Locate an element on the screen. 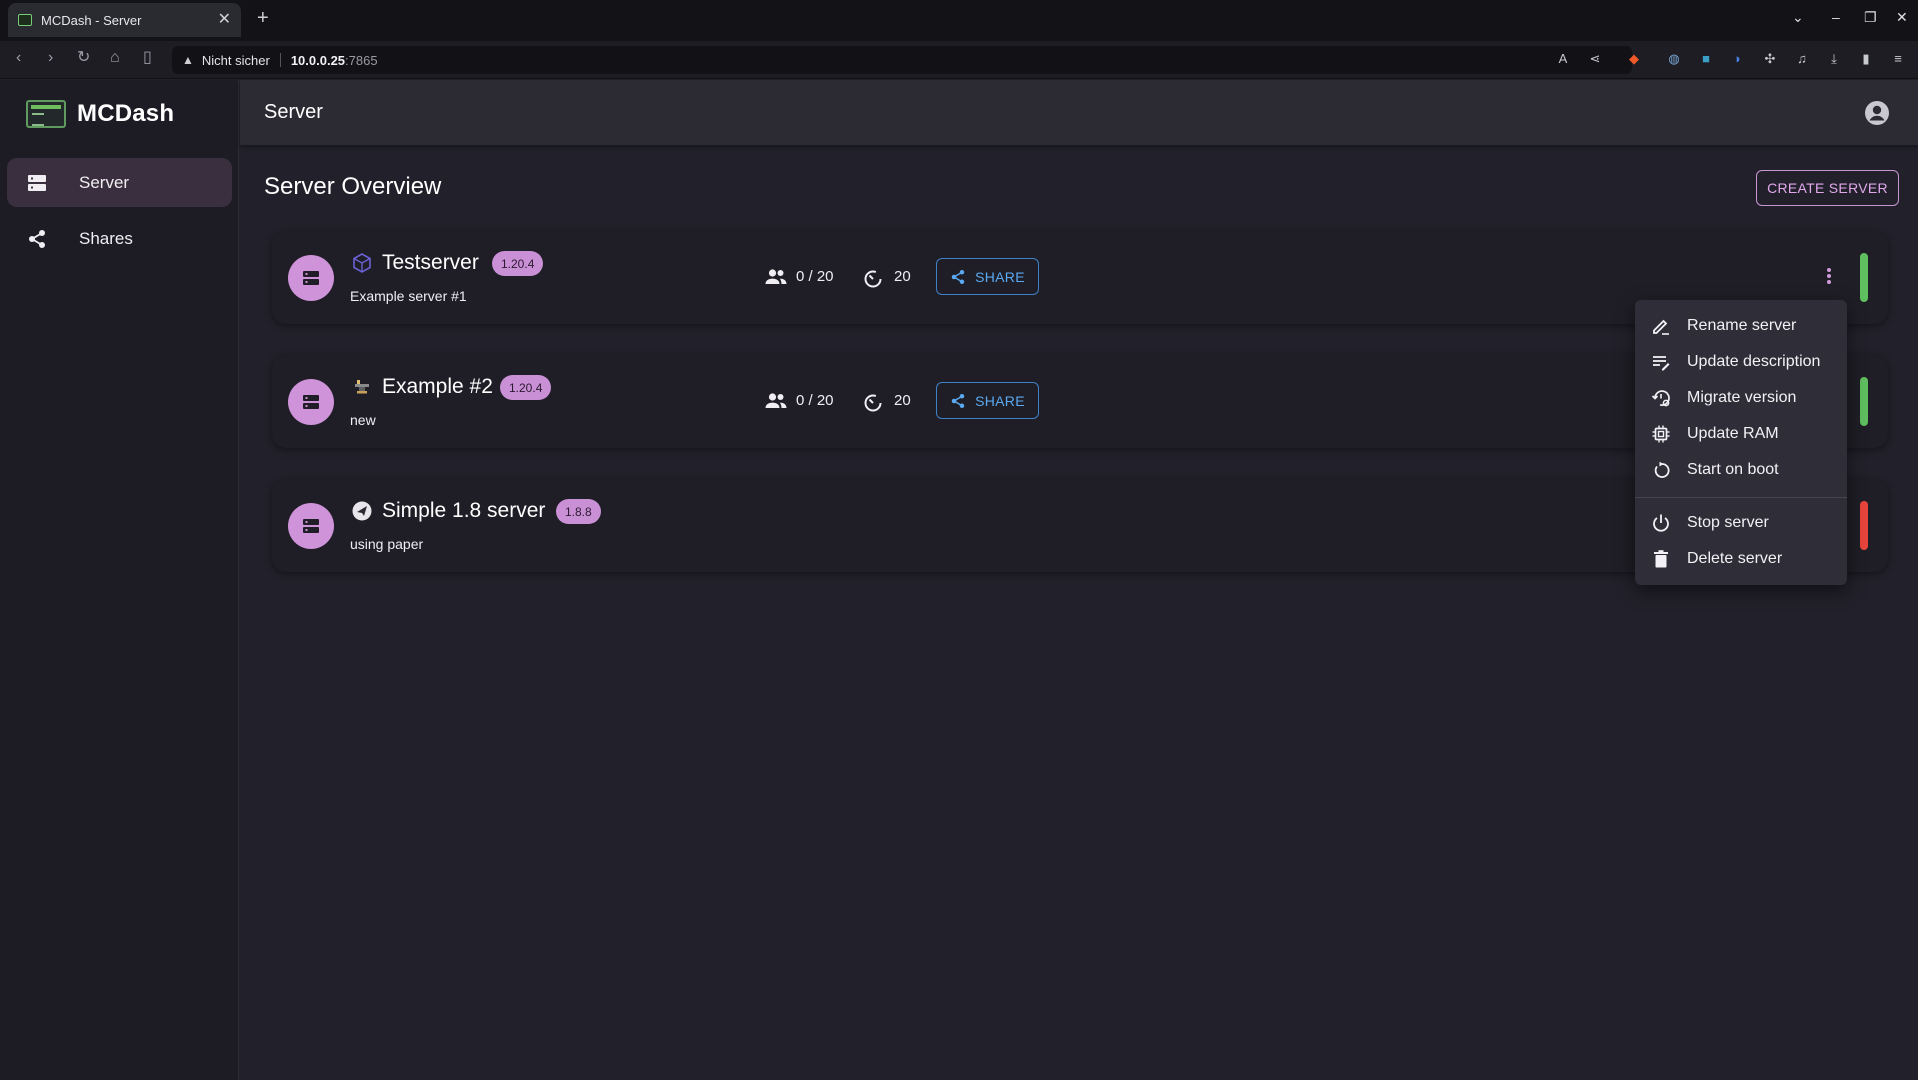  vpn-icon: ◍ is located at coordinates (1674, 59).